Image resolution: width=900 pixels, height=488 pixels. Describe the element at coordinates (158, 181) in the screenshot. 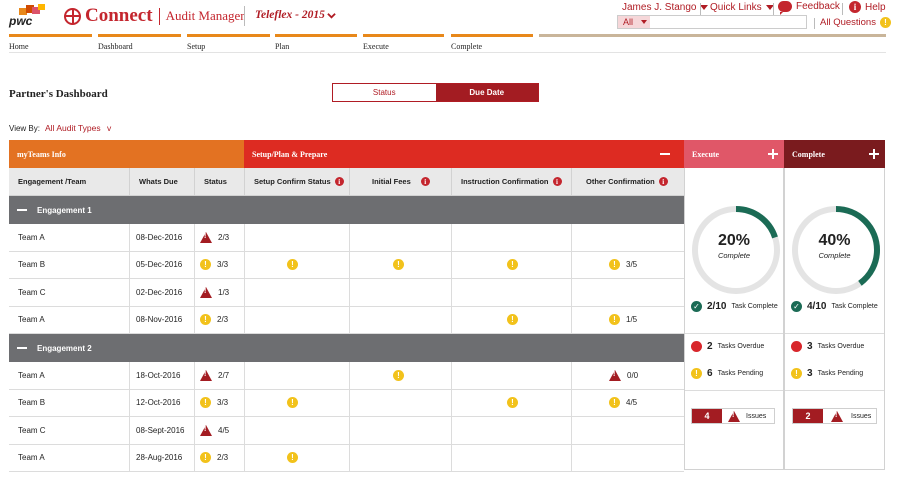

I see `col-header-due-label: Whats Due` at that location.